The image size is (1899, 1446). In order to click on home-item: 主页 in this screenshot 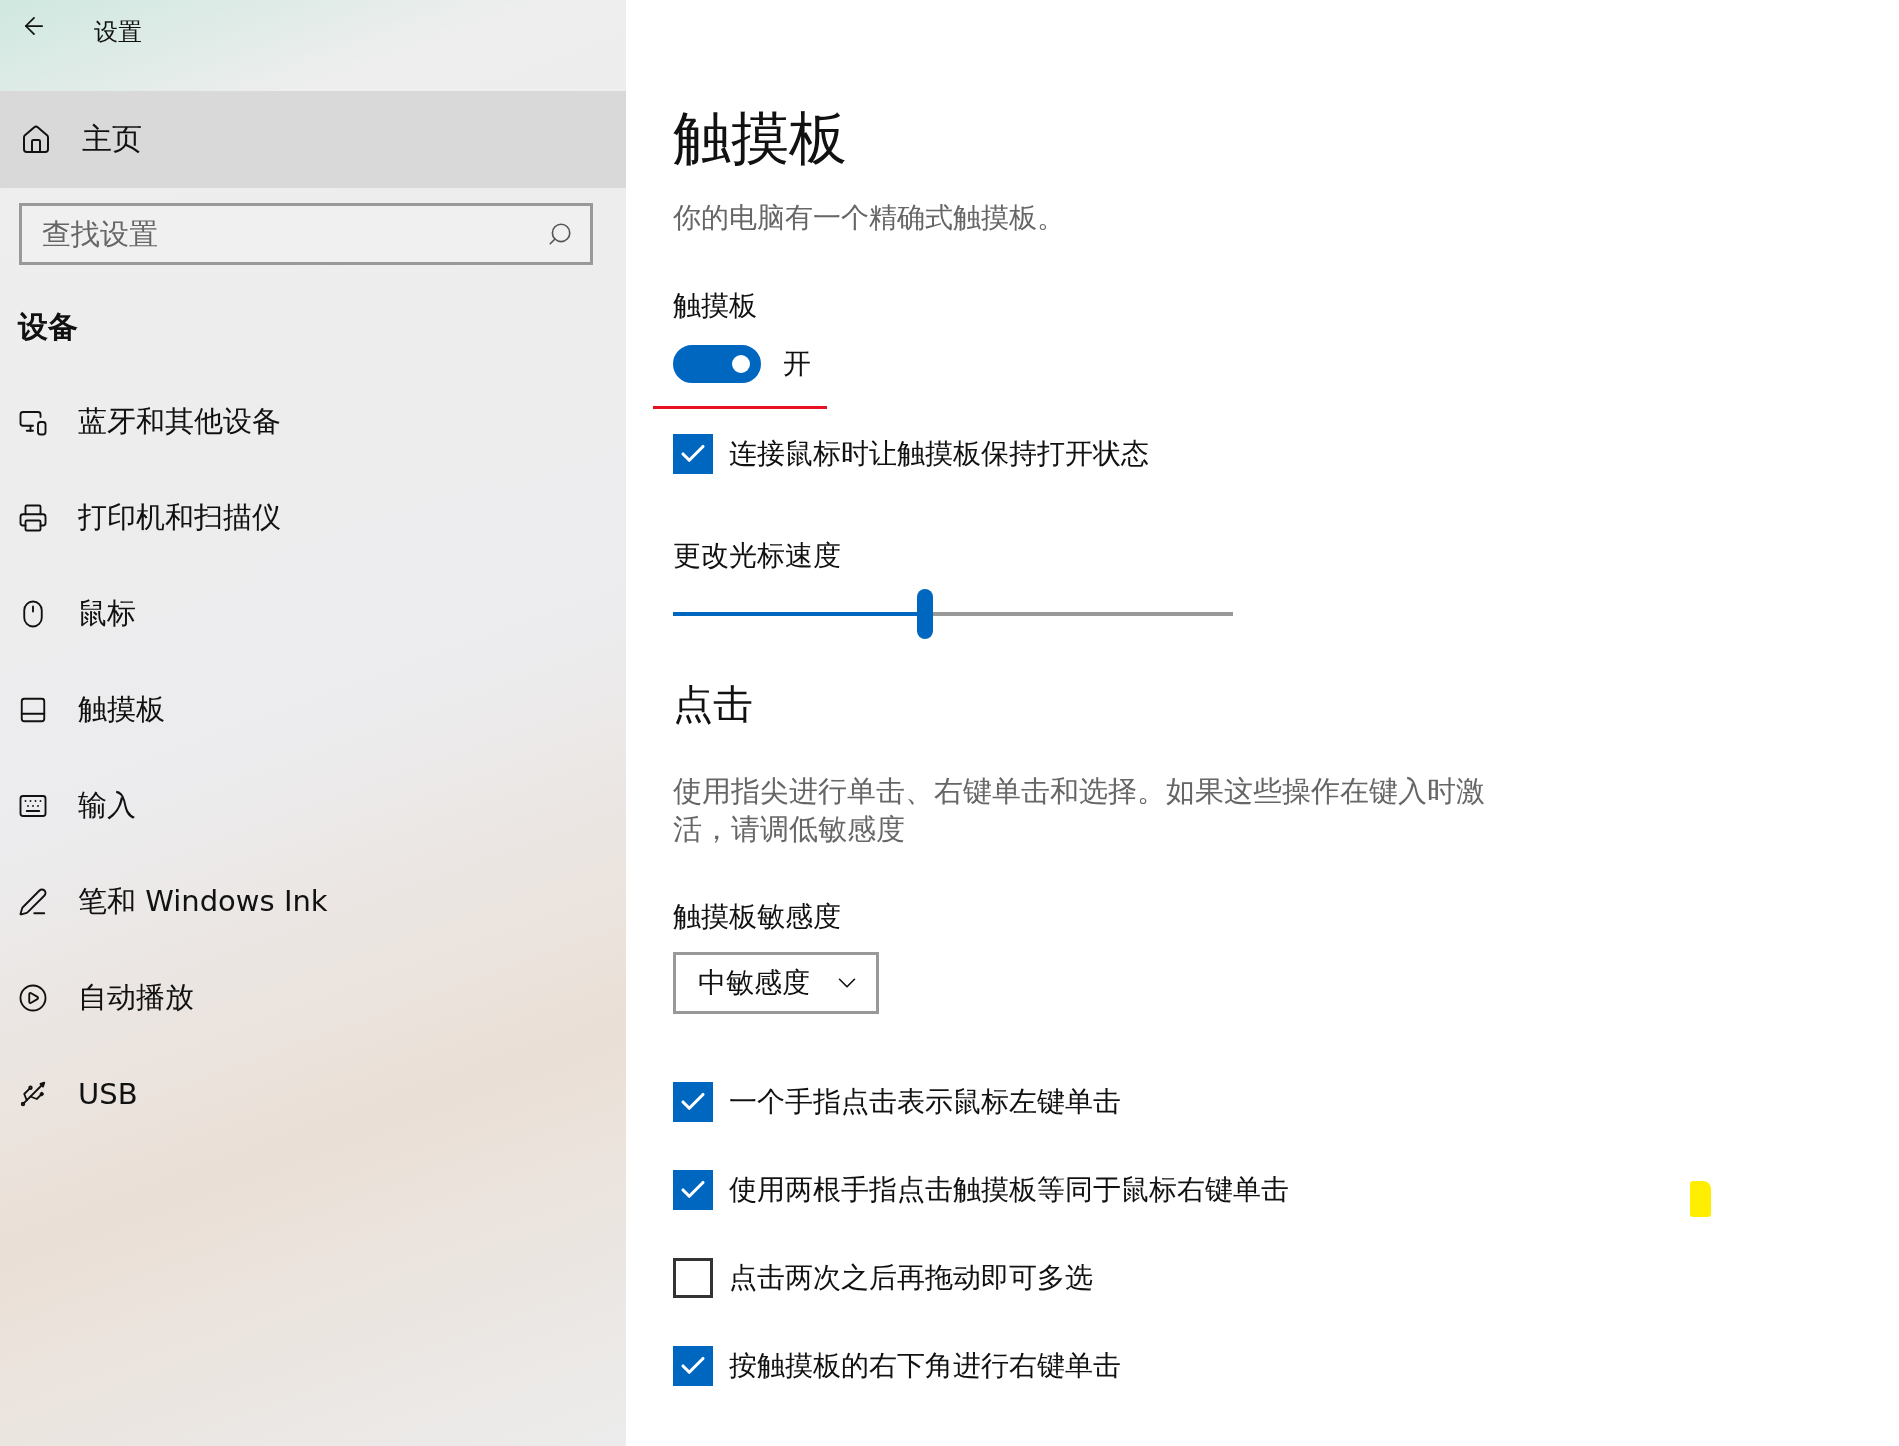, I will do `click(313, 139)`.